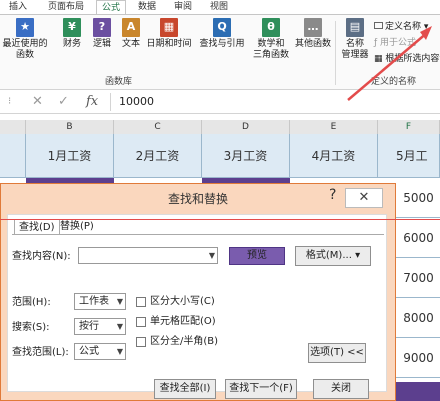  Describe the element at coordinates (183, 322) in the screenshot. I see `match-cell-label: 单元格匹配(O)` at that location.